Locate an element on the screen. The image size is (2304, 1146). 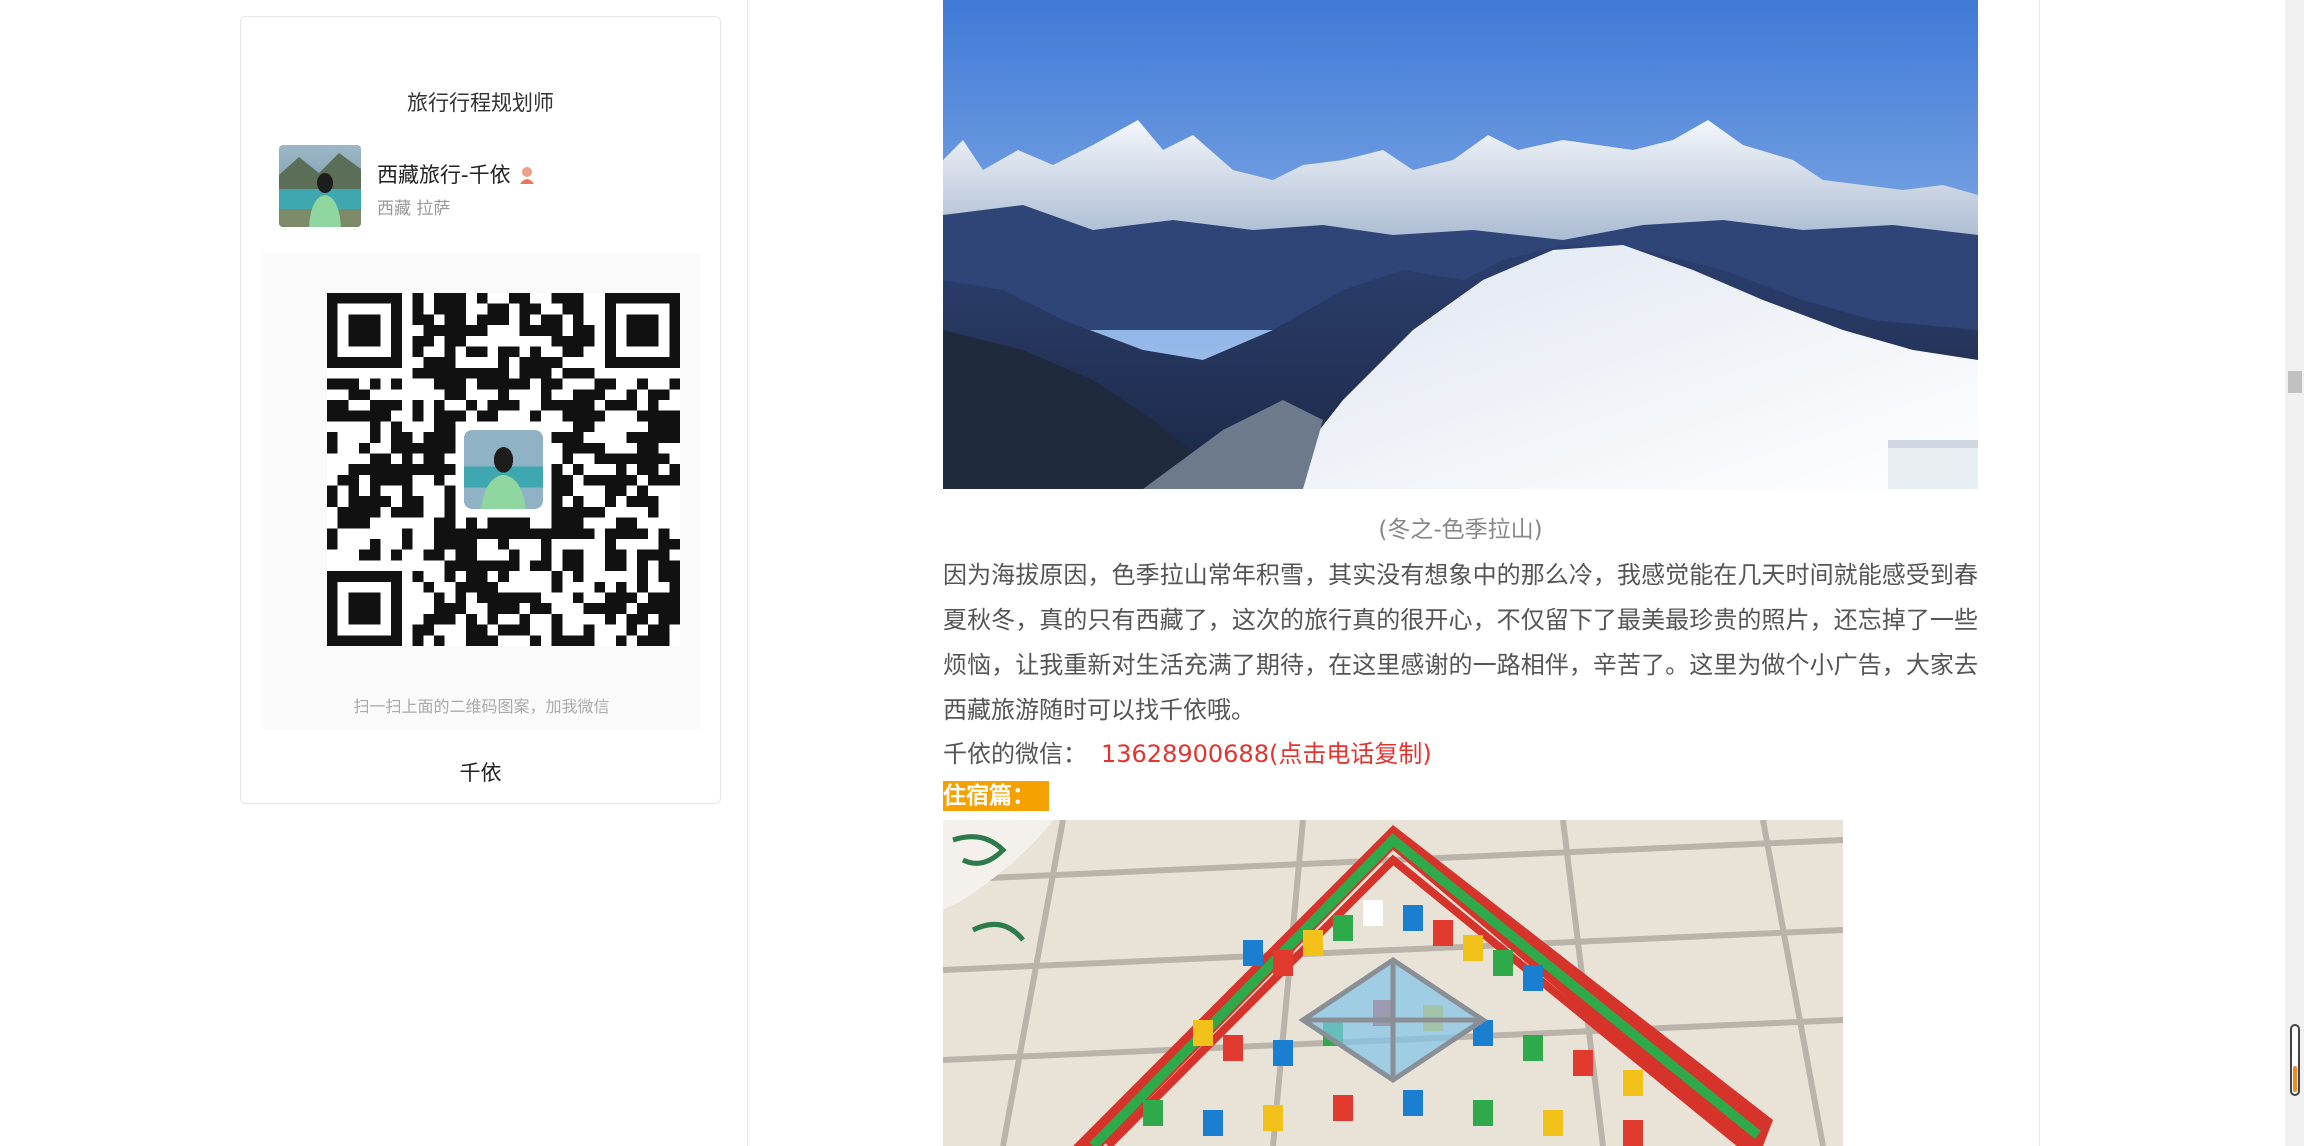
profile-name: 西藏旅行-千依 is located at coordinates (456, 174).